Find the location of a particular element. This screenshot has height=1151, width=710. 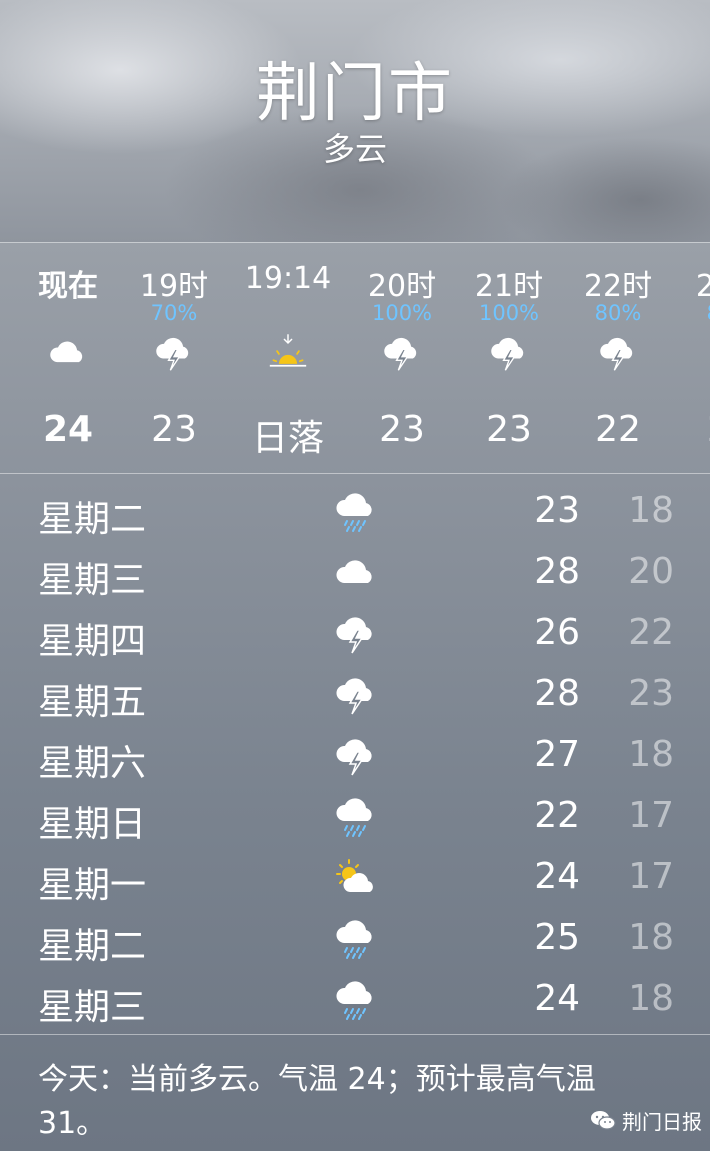

hourly-precip: 70% is located at coordinates (174, 313).